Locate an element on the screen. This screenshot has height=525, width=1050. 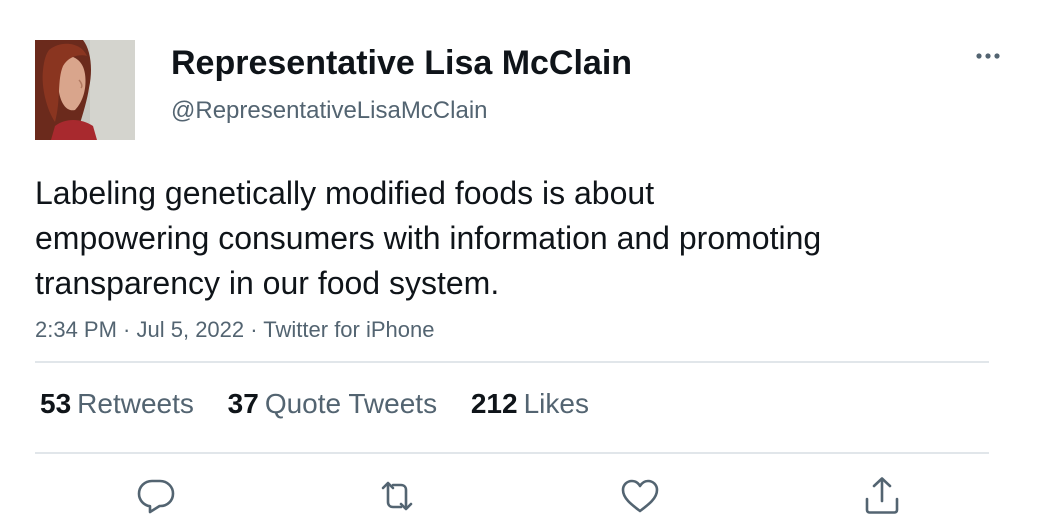
quote-tweets-label: Quote Tweets is located at coordinates (351, 403).